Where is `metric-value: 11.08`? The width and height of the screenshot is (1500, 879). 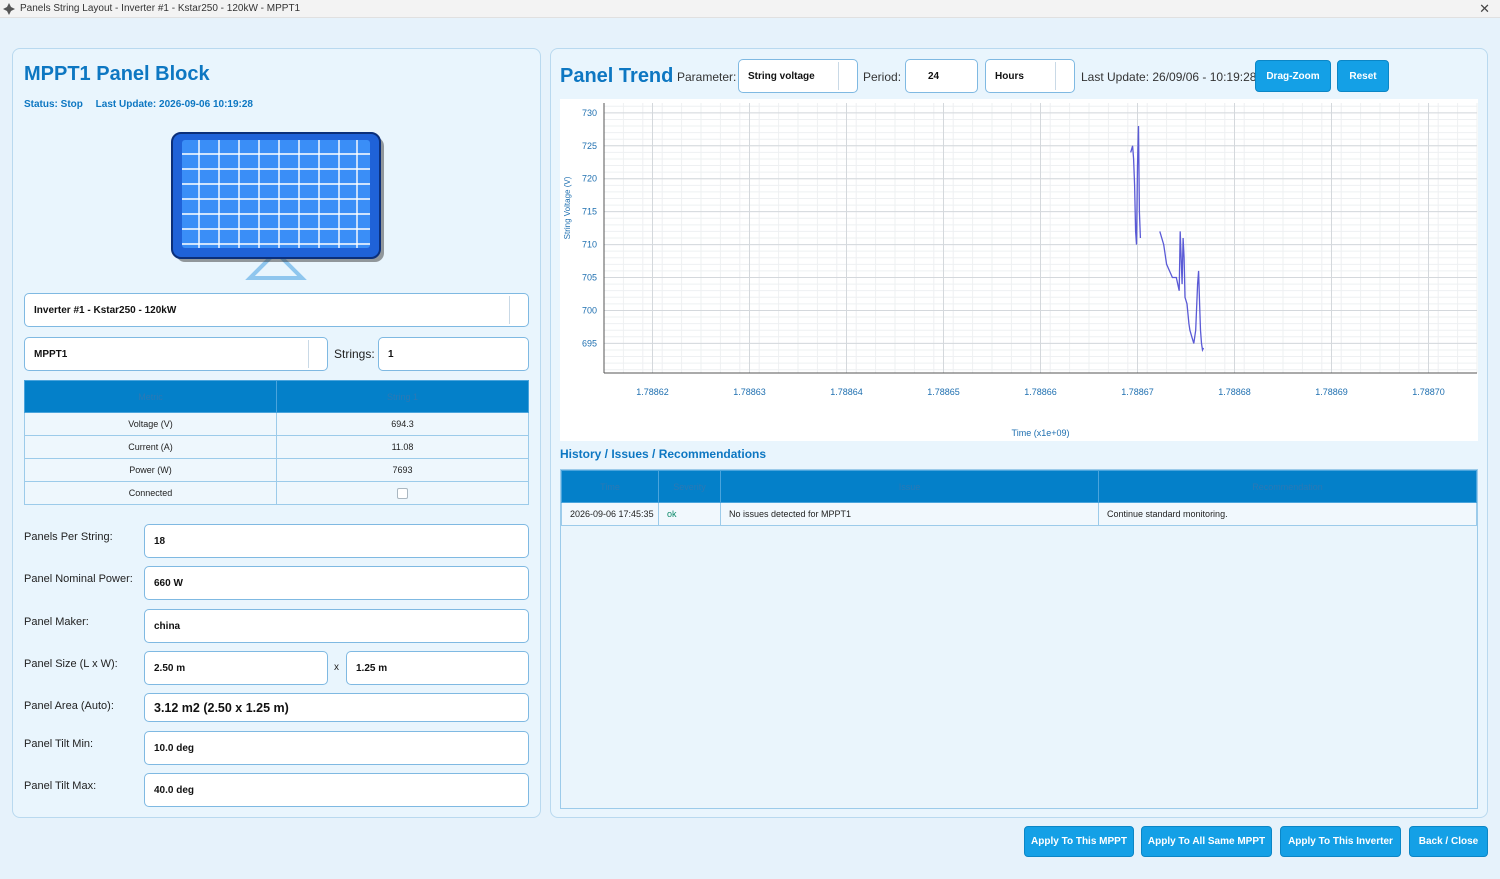 metric-value: 11.08 is located at coordinates (402, 447).